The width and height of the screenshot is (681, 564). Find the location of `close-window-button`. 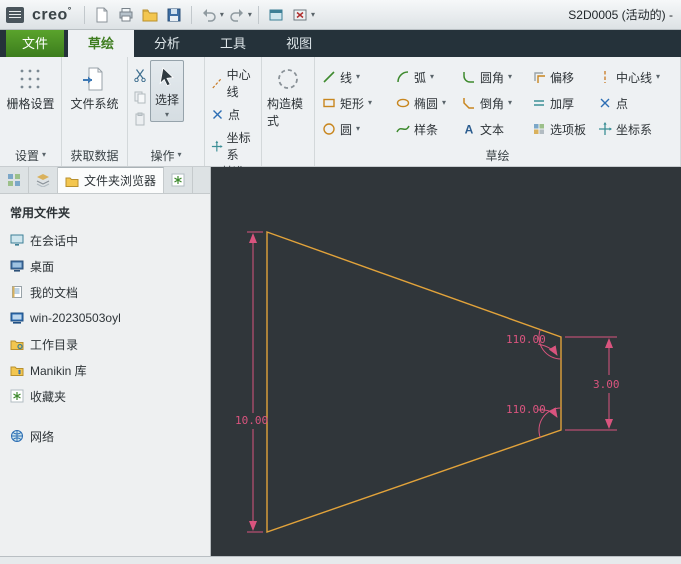

close-window-button is located at coordinates (300, 15).